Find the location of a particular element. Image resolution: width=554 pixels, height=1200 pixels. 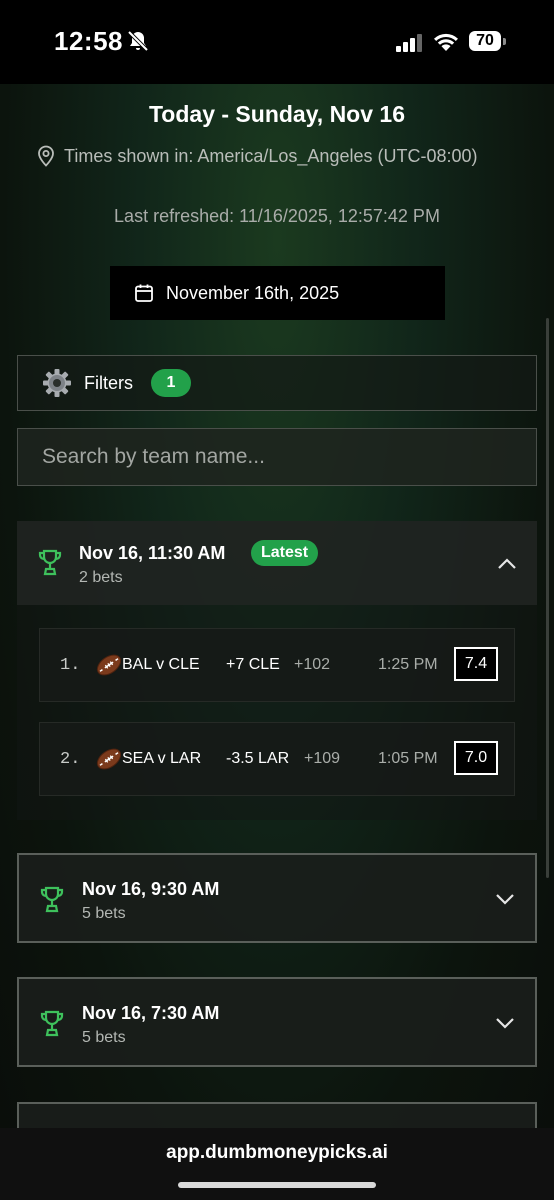

calendar-icon is located at coordinates (144, 293).